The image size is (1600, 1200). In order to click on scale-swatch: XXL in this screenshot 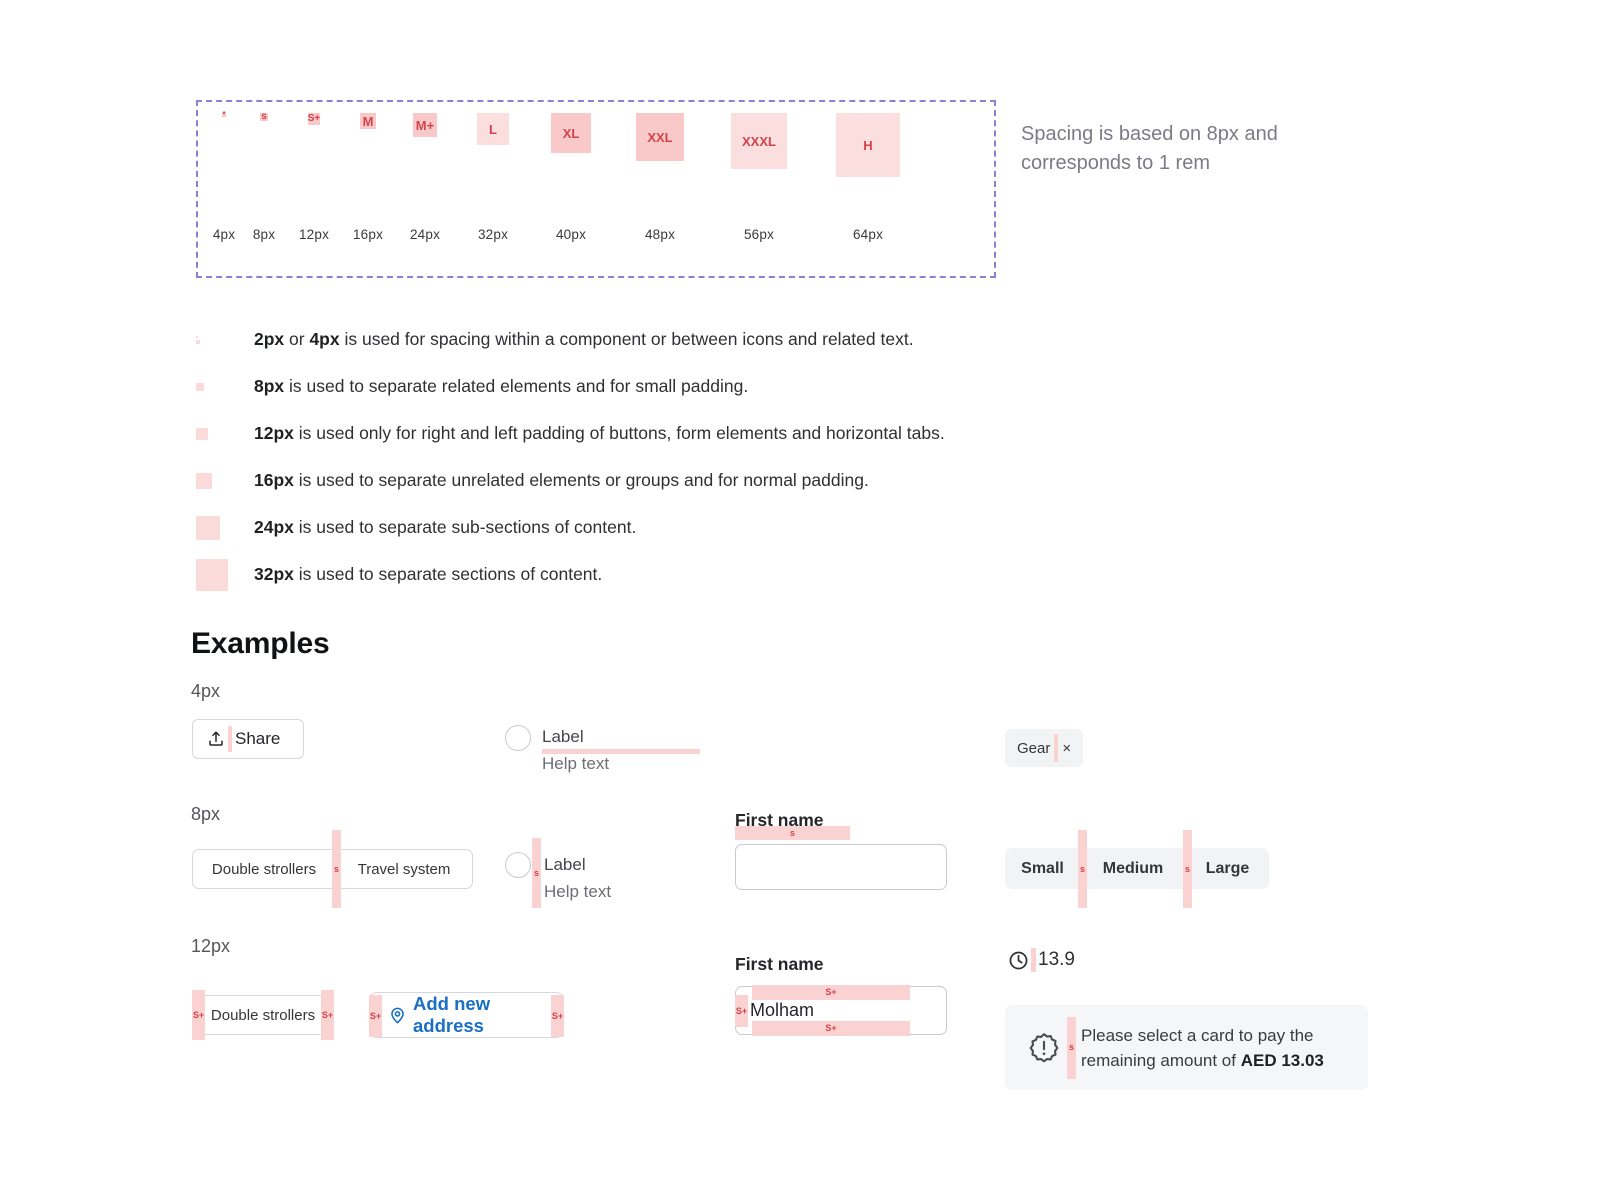, I will do `click(660, 137)`.